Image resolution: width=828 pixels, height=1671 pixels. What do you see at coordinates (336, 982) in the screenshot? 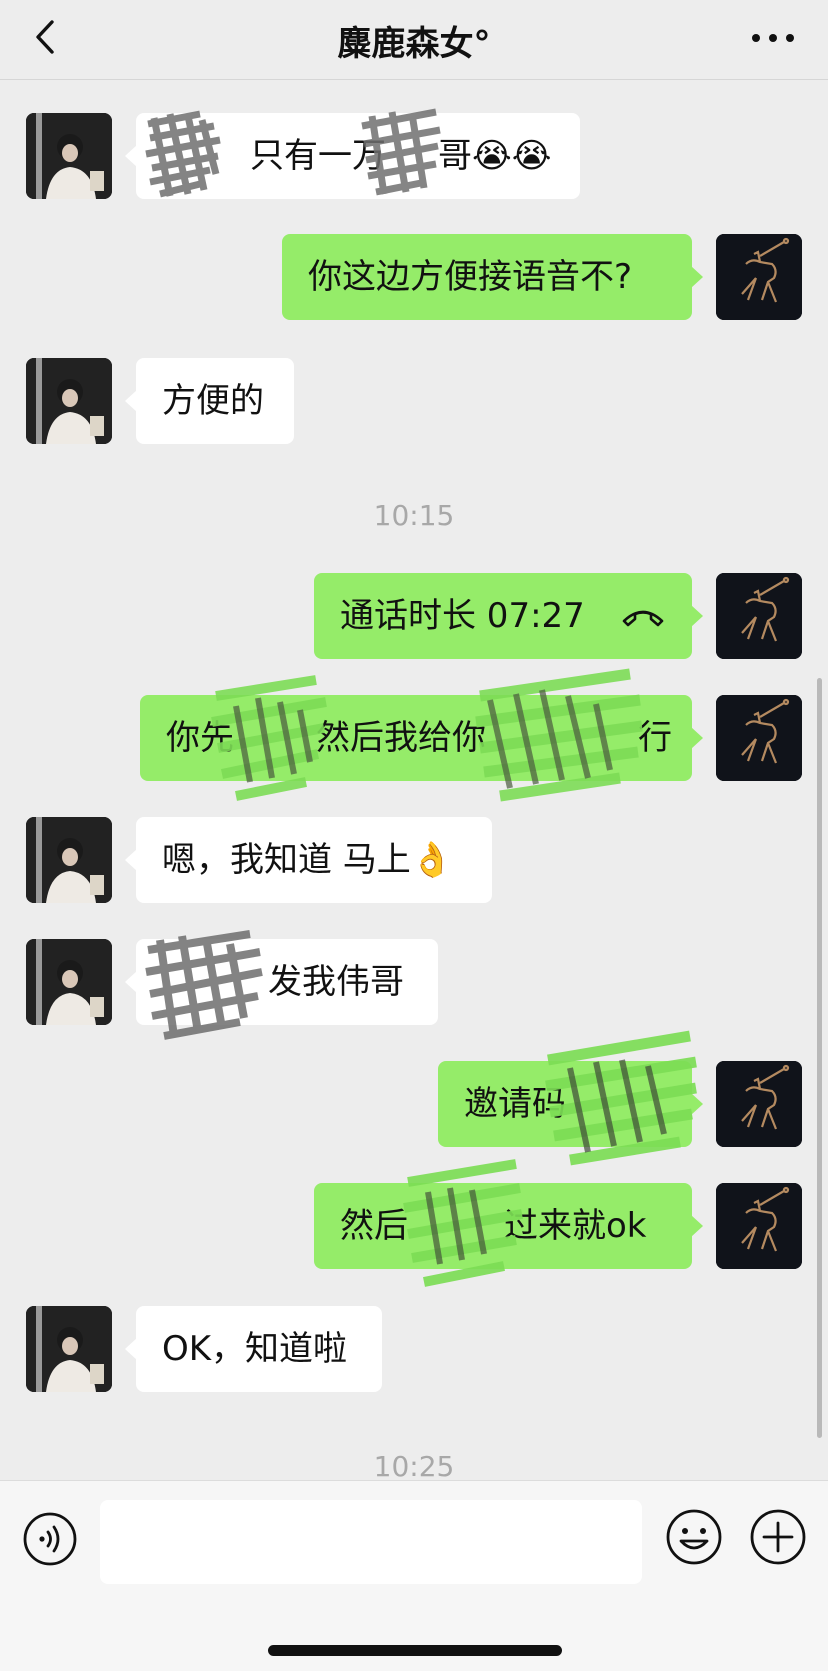
I see `message-text: 发我伟哥` at bounding box center [336, 982].